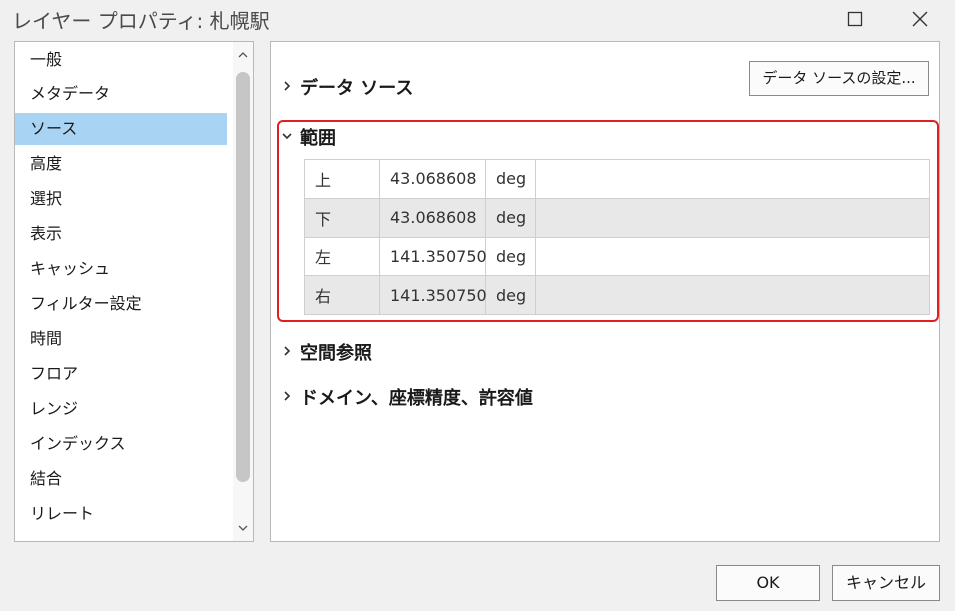  Describe the element at coordinates (121, 374) in the screenshot. I see `sidebar-item-floor: フロア` at that location.